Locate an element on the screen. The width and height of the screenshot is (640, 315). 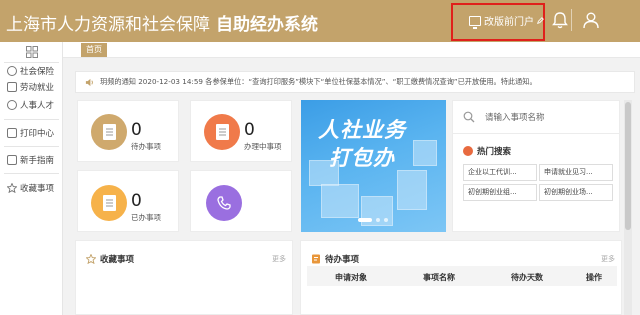
stat-label: 待办事项 is located at coordinates (146, 146).